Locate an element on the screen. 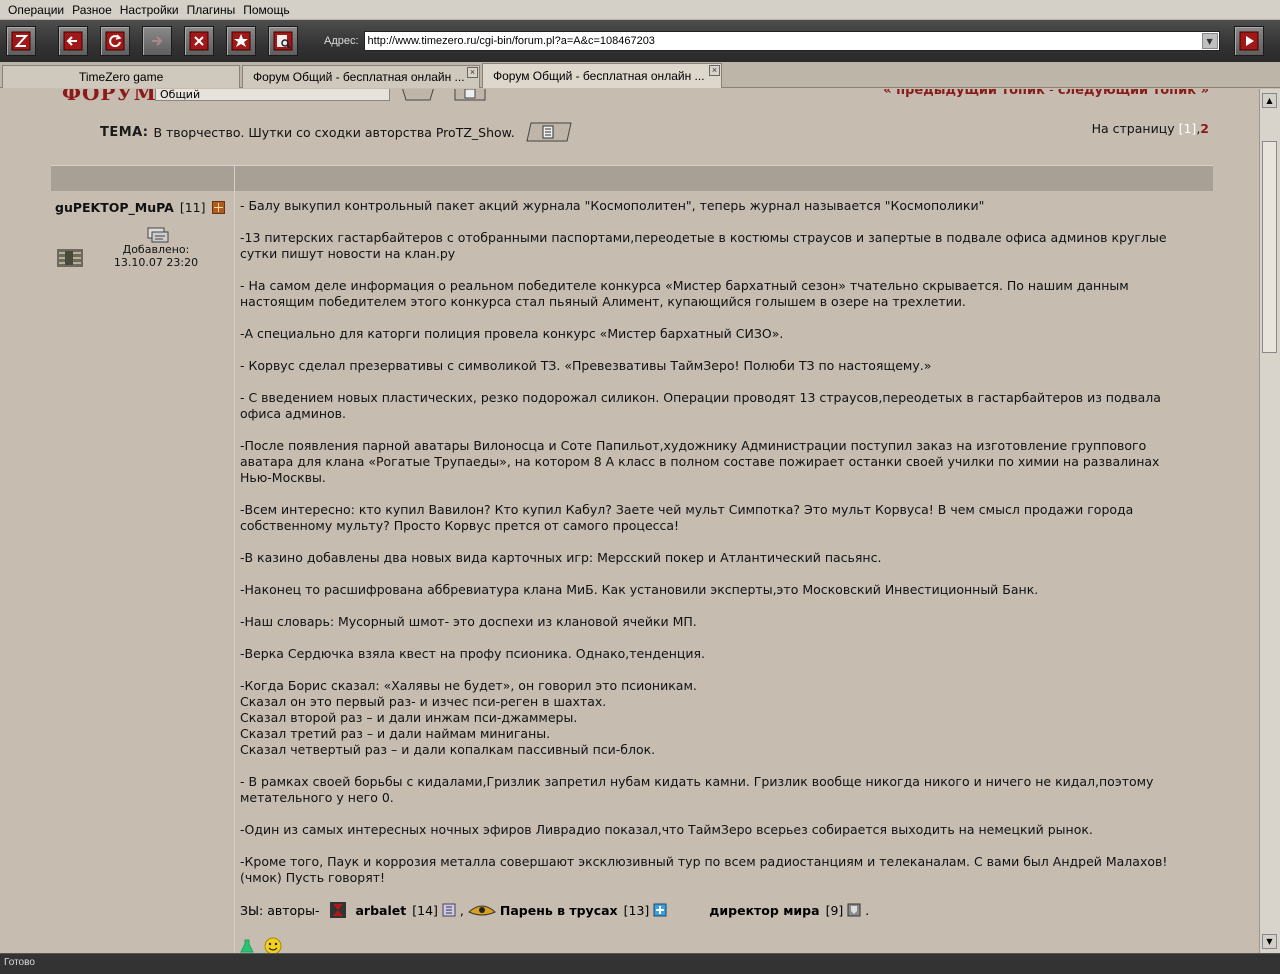 This screenshot has width=1280, height=974. post-header-bar is located at coordinates (632, 178).